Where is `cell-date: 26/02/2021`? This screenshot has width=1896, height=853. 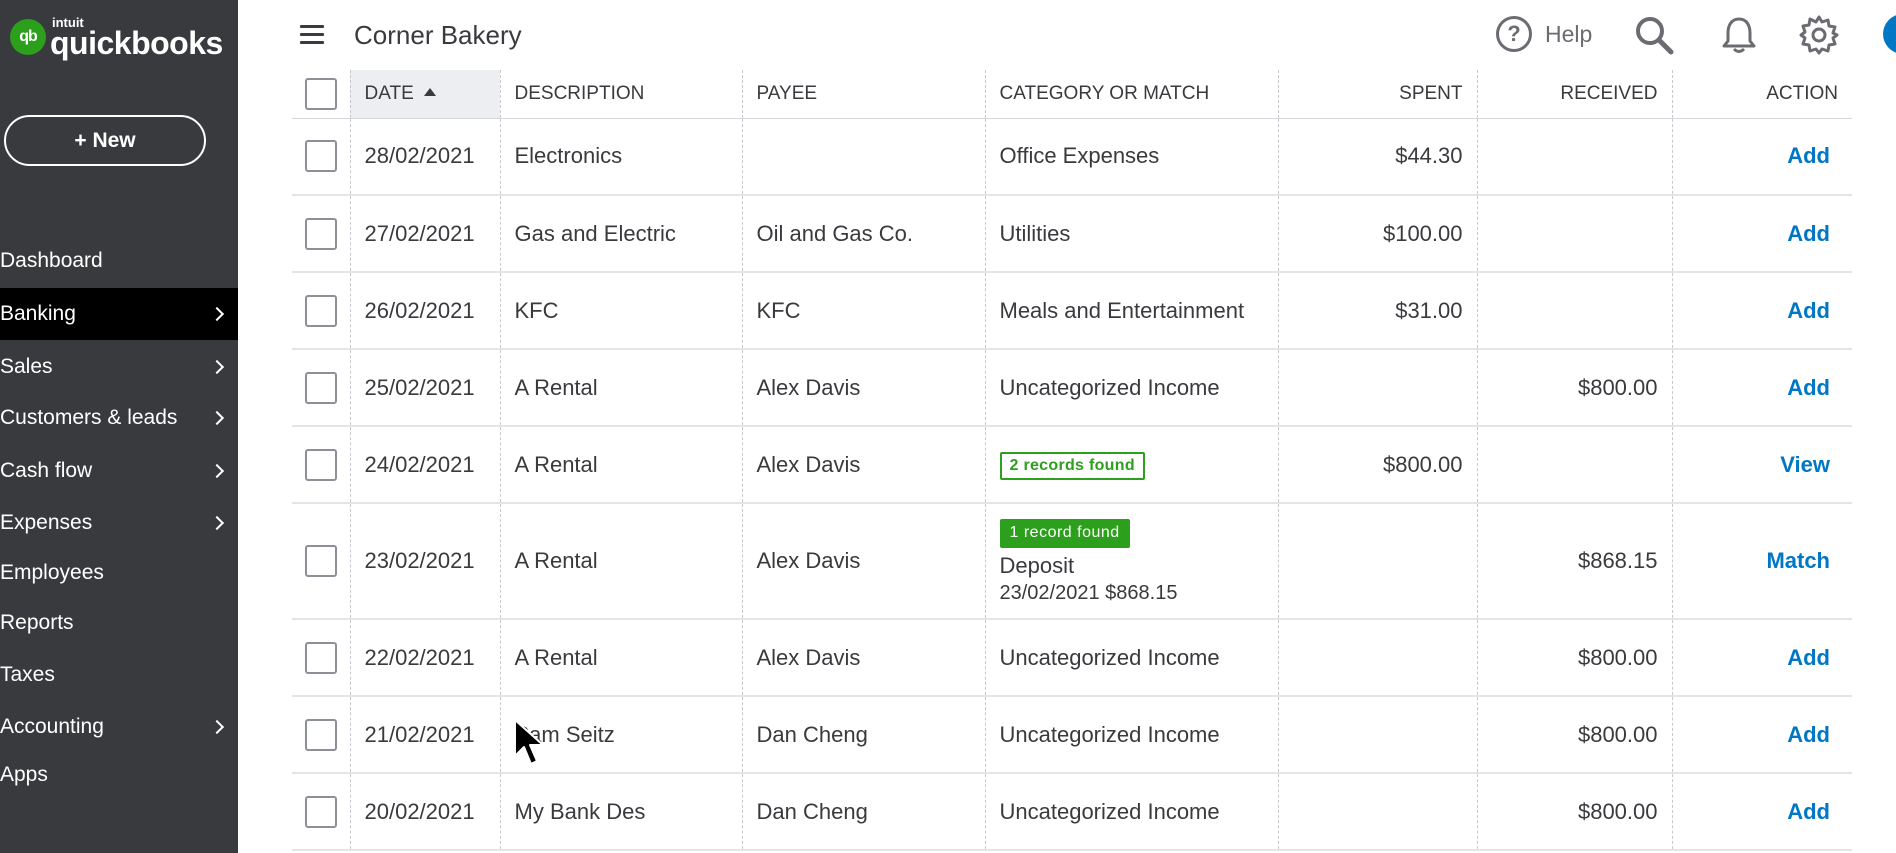 cell-date: 26/02/2021 is located at coordinates (425, 311).